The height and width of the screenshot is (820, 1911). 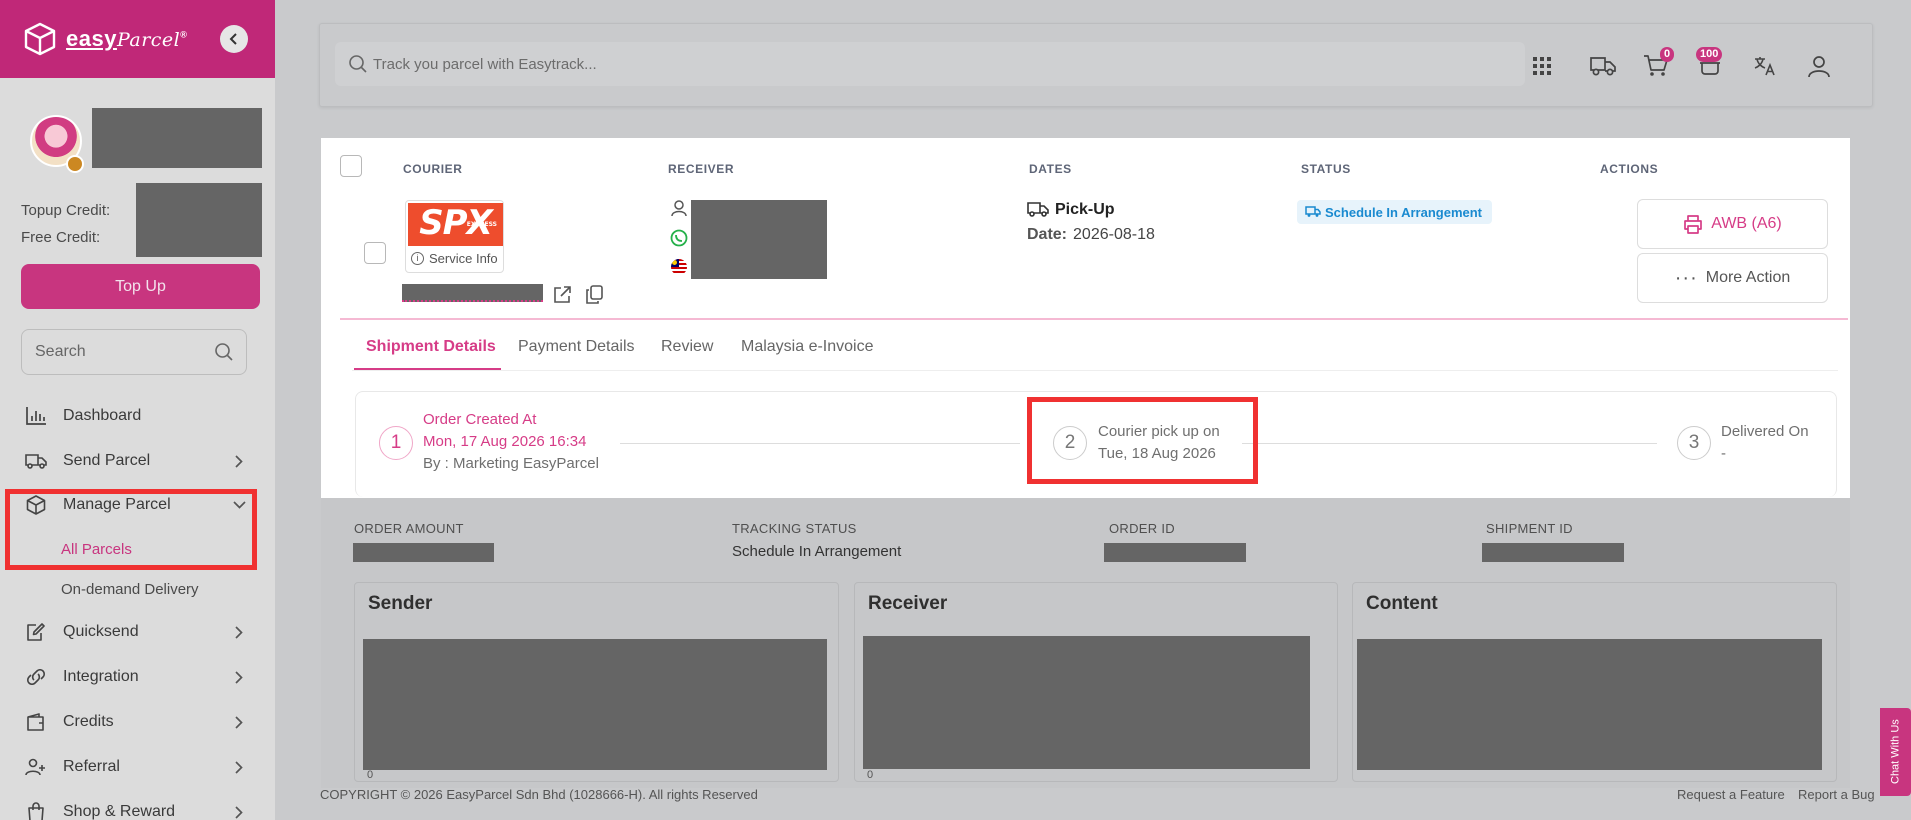 I want to click on redacted-credit-values, so click(x=199, y=220).